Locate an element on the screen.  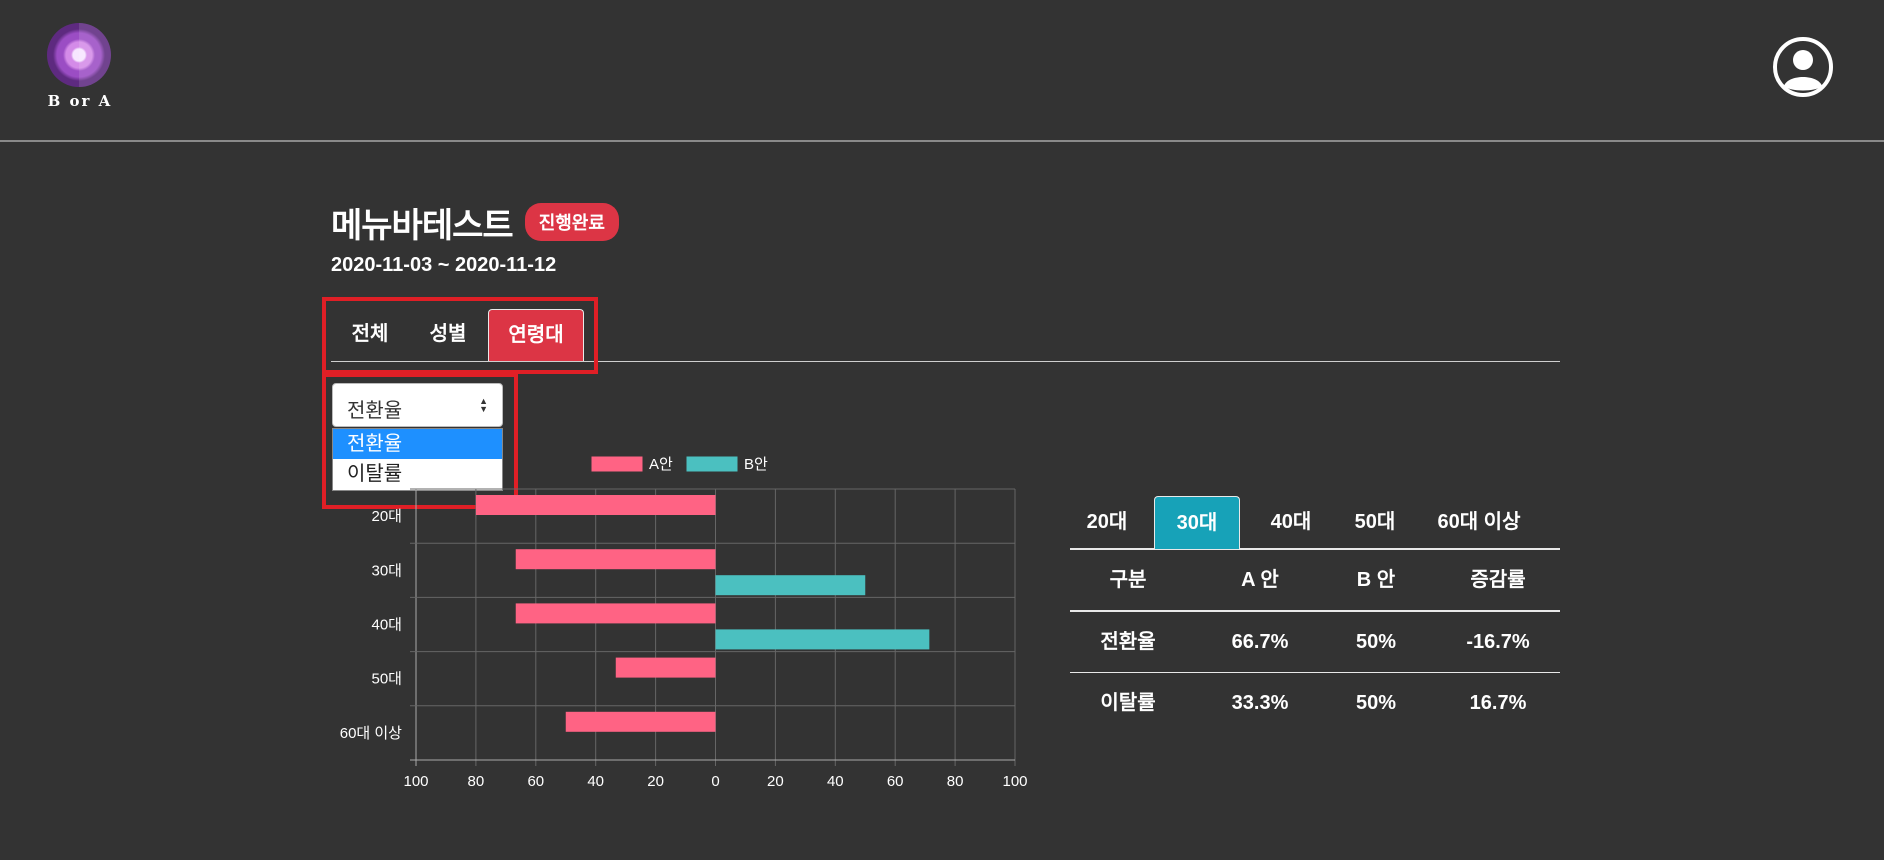
y-tick-label: 40대 is located at coordinates (387, 625).